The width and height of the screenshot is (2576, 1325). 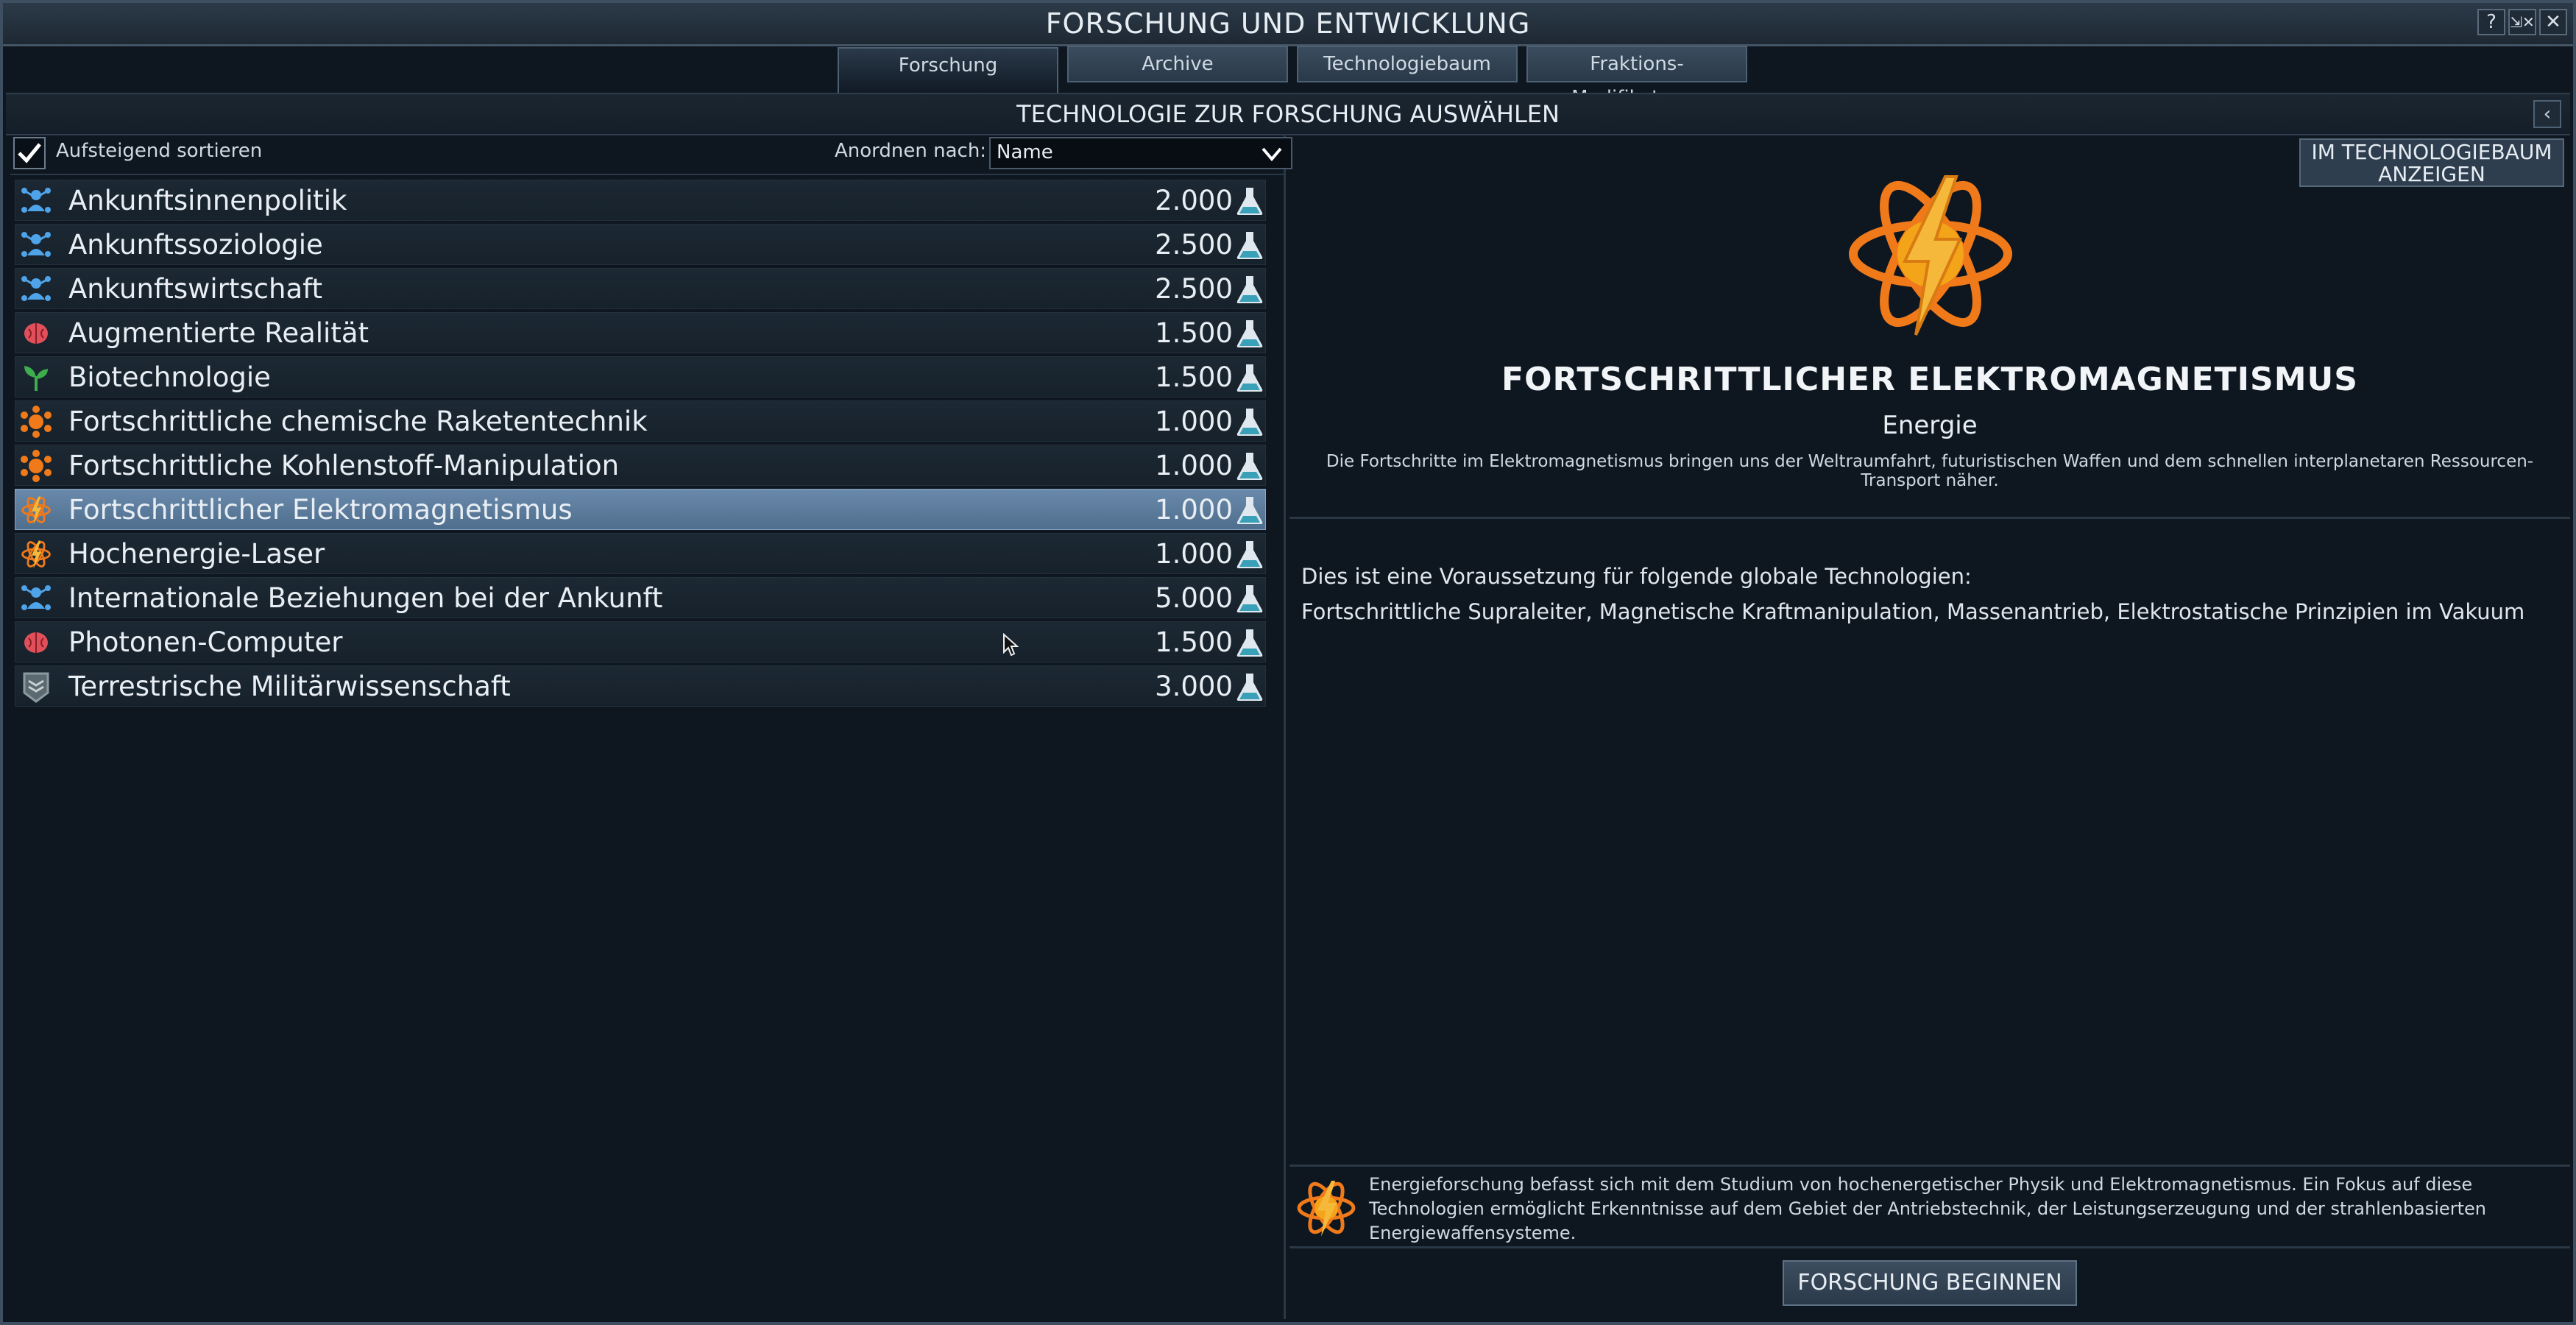 What do you see at coordinates (640, 288) in the screenshot?
I see `tech-row: Ankunftswirtschaft 2.500` at bounding box center [640, 288].